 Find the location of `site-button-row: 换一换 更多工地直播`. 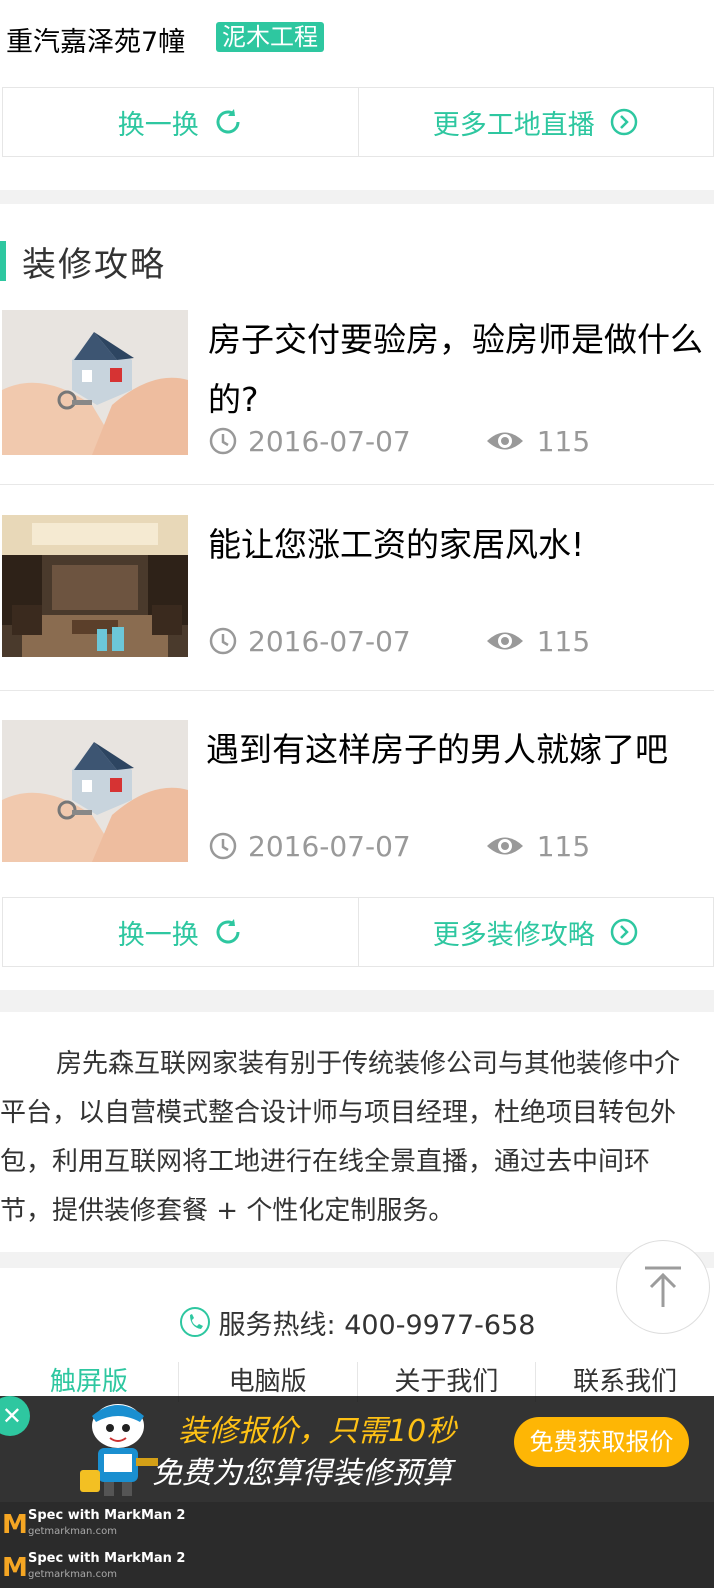

site-button-row: 换一换 更多工地直播 is located at coordinates (358, 122).